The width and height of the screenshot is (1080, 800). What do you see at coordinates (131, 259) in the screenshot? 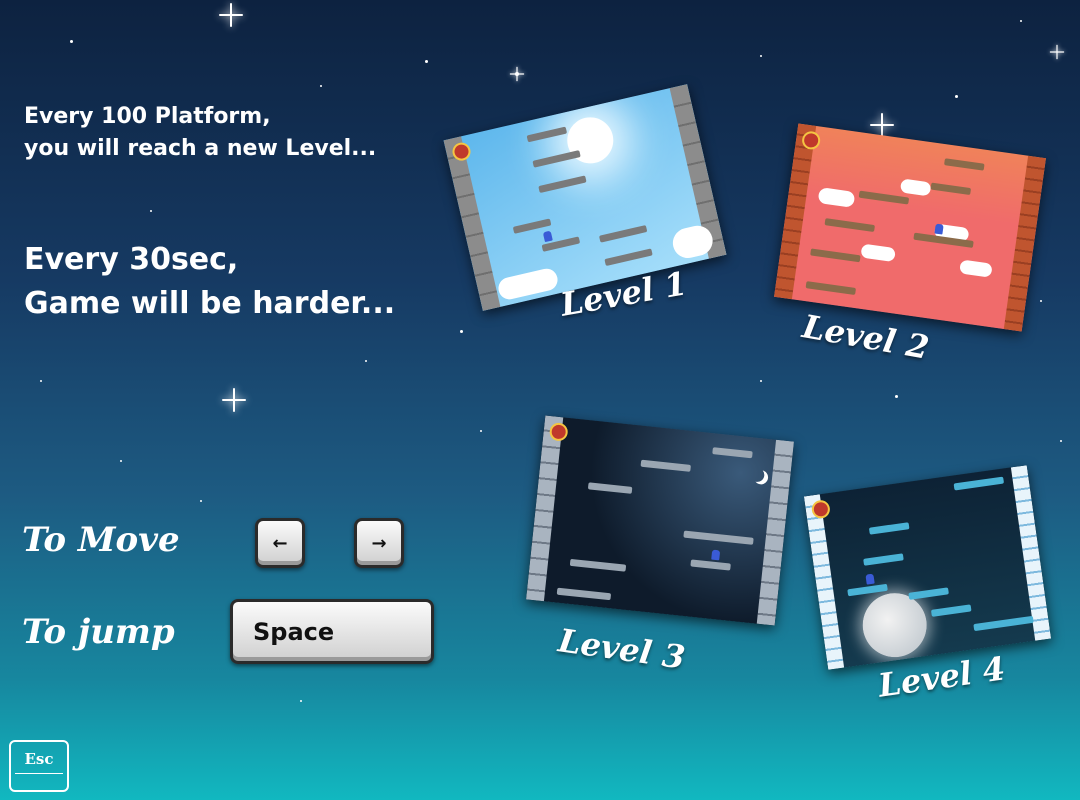
I see `info-line-time: Every 30sec,` at bounding box center [131, 259].